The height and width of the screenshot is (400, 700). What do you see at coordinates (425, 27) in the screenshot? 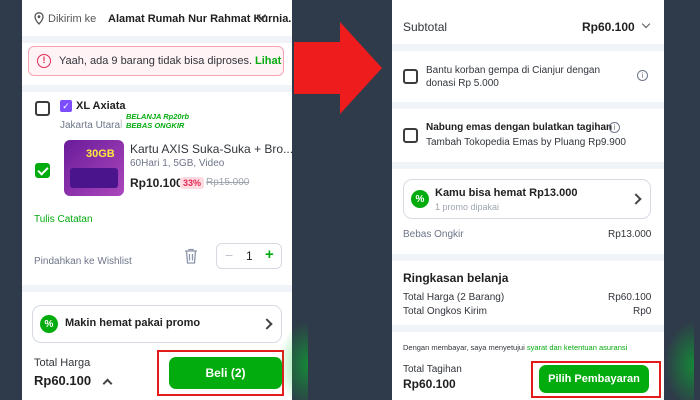
I see `subtotal-label: Subtotal` at bounding box center [425, 27].